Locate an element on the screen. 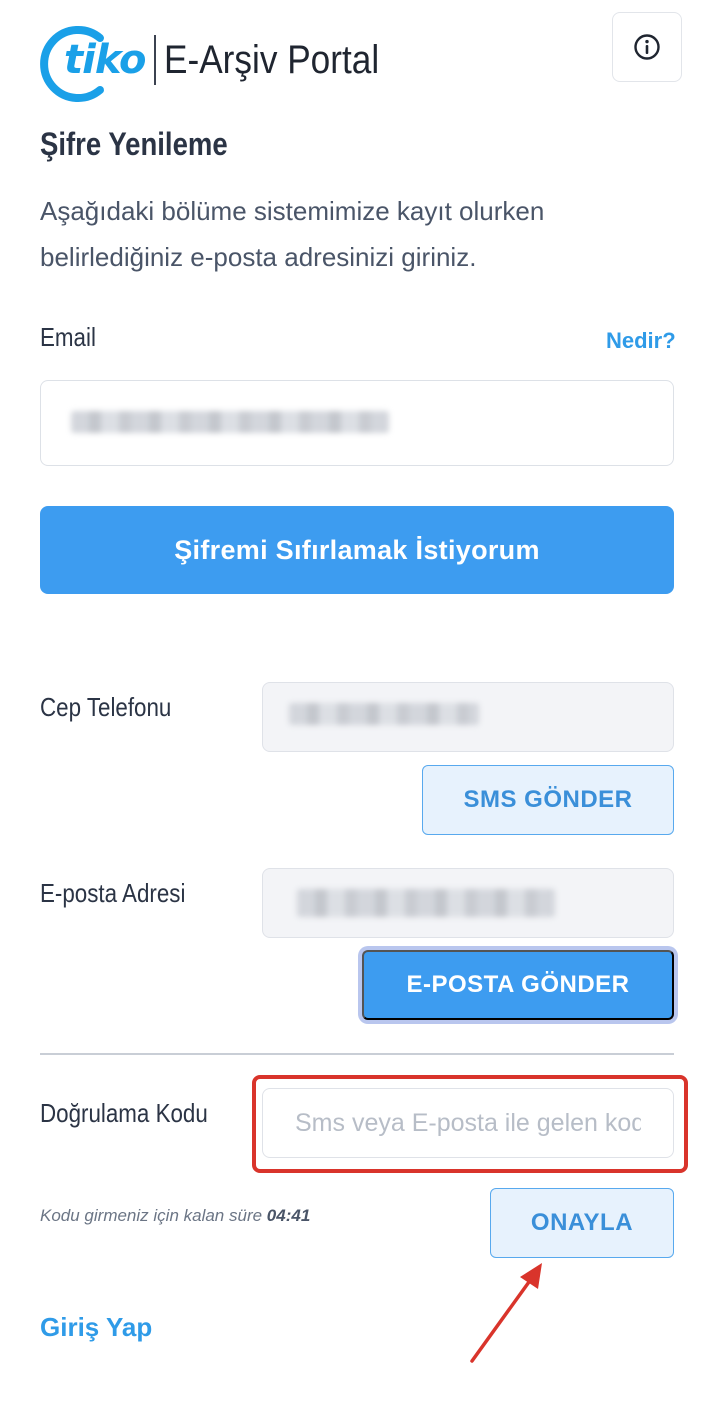  email-address-label: E-posta Adresi is located at coordinates (113, 893).